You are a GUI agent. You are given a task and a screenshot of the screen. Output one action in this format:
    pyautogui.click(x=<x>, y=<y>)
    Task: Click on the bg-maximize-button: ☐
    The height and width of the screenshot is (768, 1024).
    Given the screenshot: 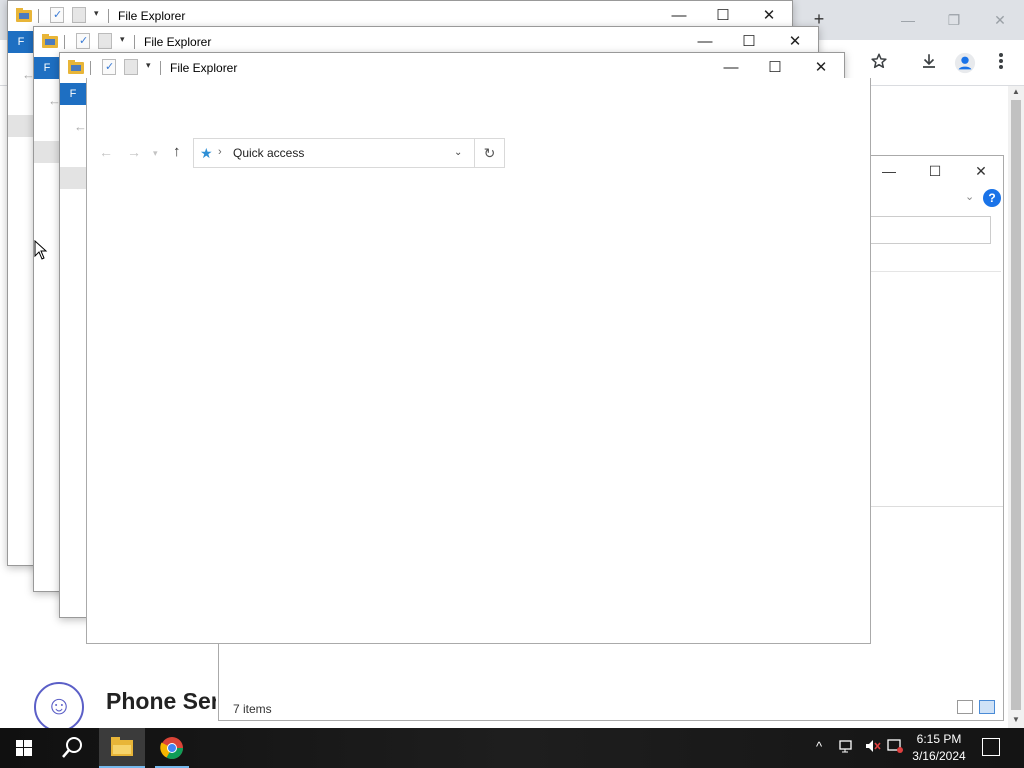 What is the action you would take?
    pyautogui.click(x=935, y=171)
    